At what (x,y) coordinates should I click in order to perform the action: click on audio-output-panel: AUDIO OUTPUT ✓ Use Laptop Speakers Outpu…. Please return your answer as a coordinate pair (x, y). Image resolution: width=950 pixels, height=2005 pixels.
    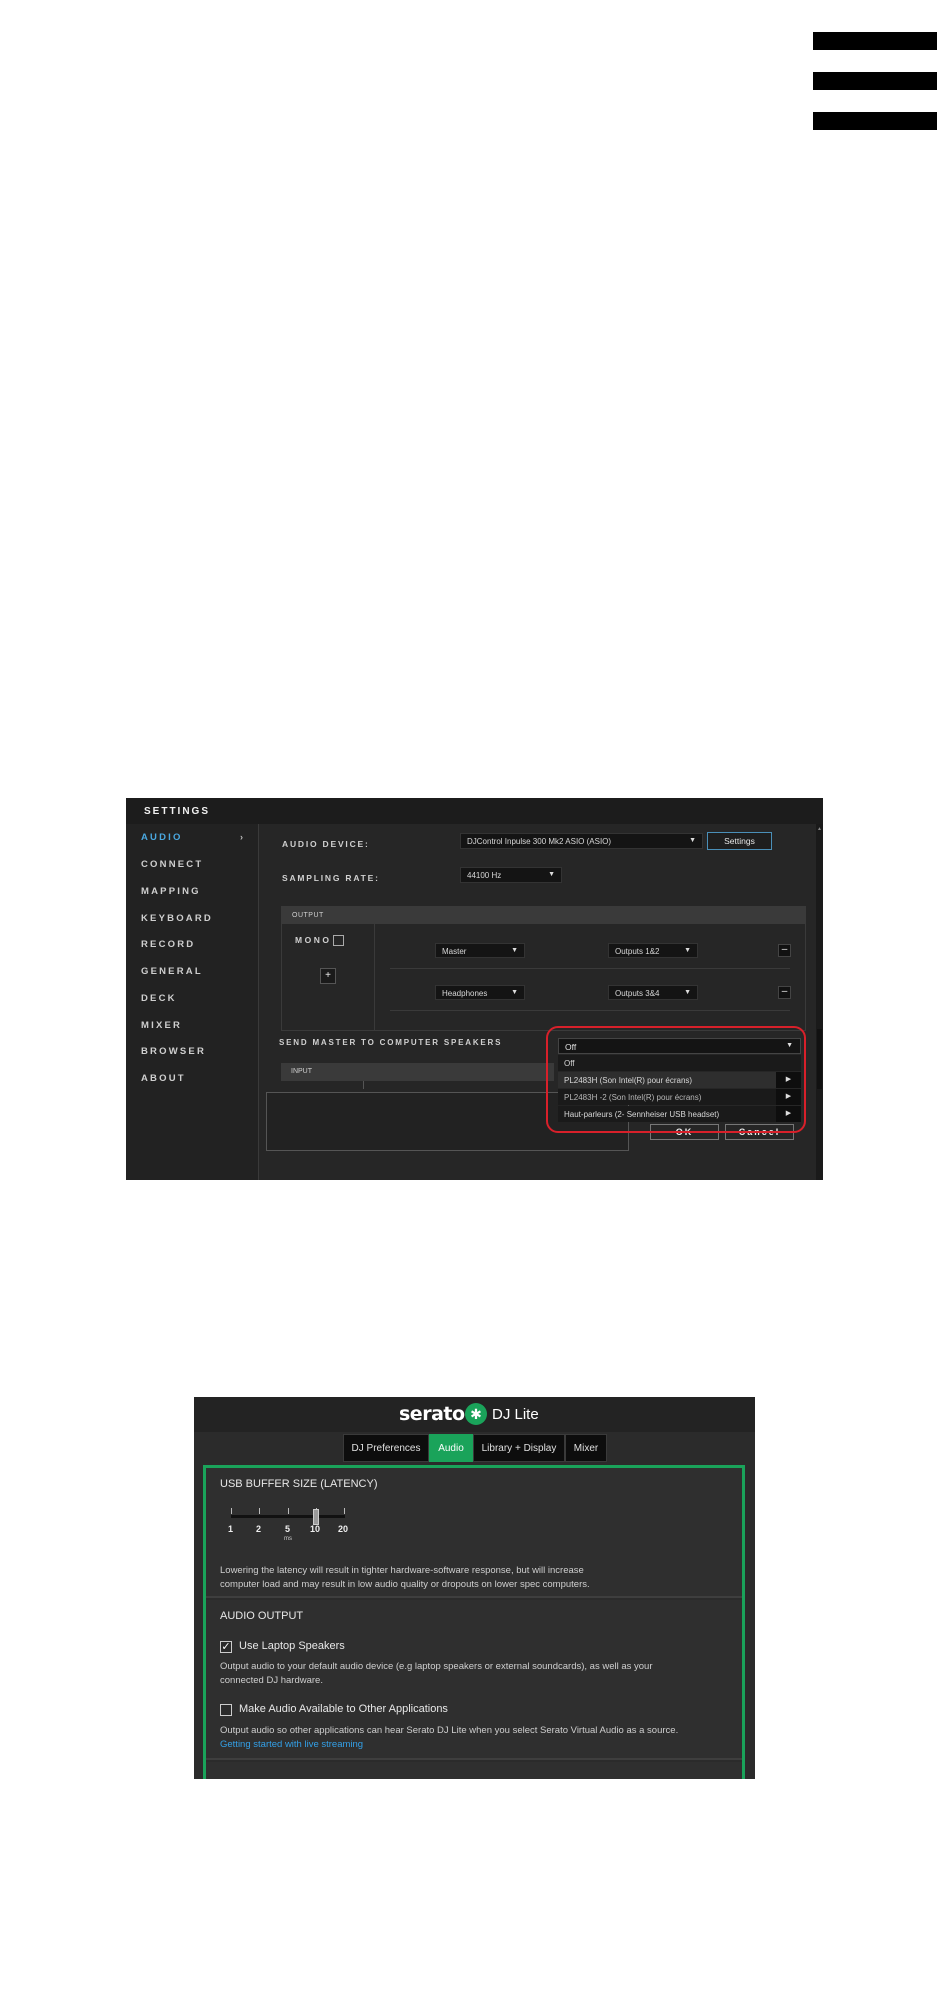
    Looking at the image, I should click on (474, 1680).